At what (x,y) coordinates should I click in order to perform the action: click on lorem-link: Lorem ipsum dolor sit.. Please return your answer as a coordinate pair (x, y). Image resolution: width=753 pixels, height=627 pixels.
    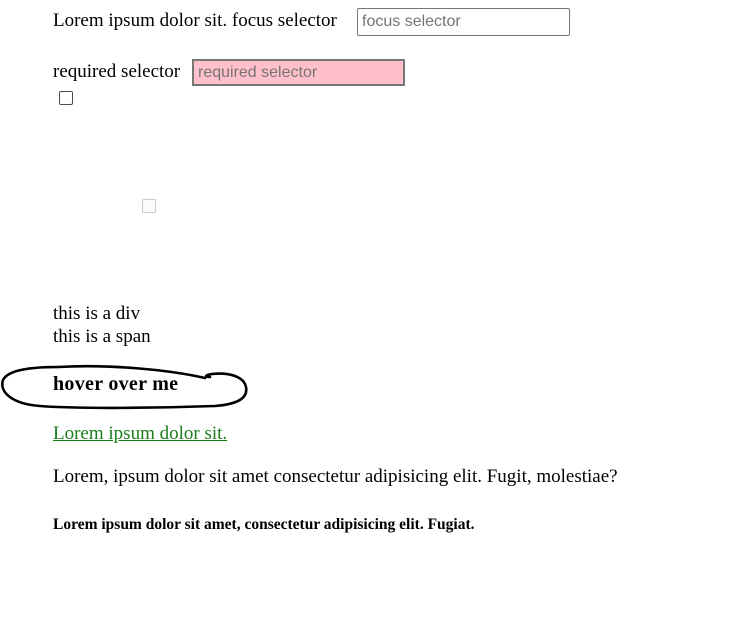
    Looking at the image, I should click on (140, 434).